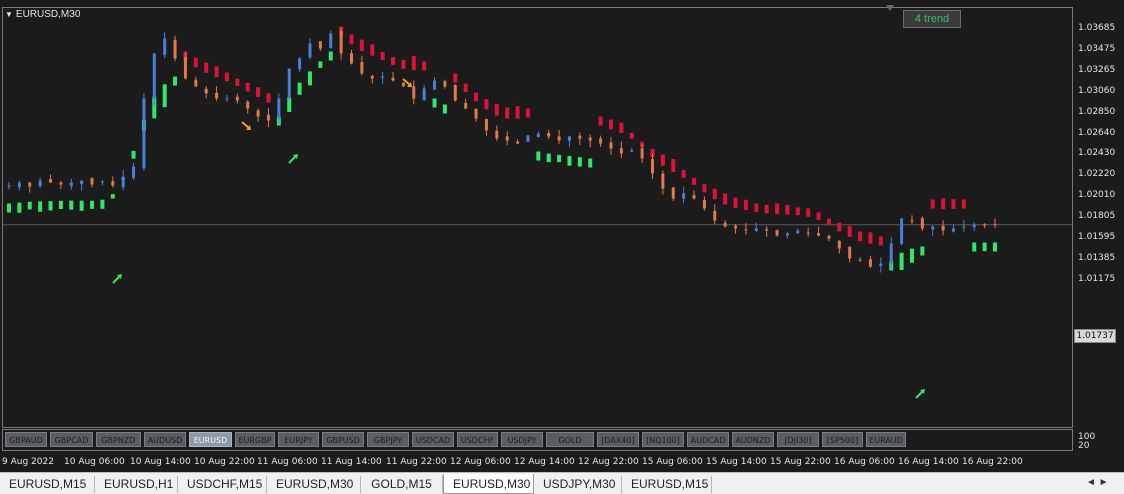 This screenshot has height=494, width=1124. Describe the element at coordinates (842, 439) in the screenshot. I see `symbol-button-sp500: [SP500]` at that location.